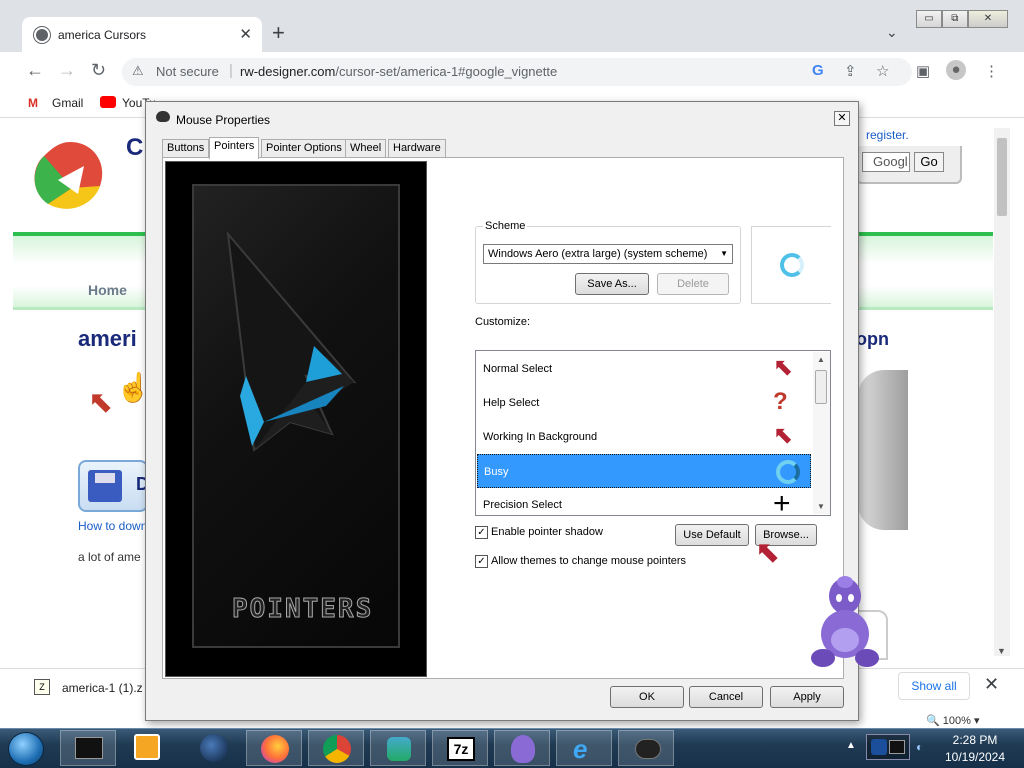 The width and height of the screenshot is (1024, 768). What do you see at coordinates (26, 749) in the screenshot?
I see `start-orb-icon` at bounding box center [26, 749].